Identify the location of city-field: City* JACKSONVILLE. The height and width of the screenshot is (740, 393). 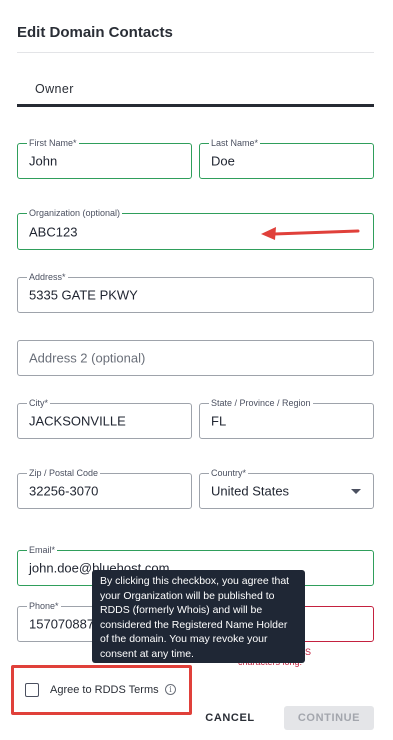
(104, 418).